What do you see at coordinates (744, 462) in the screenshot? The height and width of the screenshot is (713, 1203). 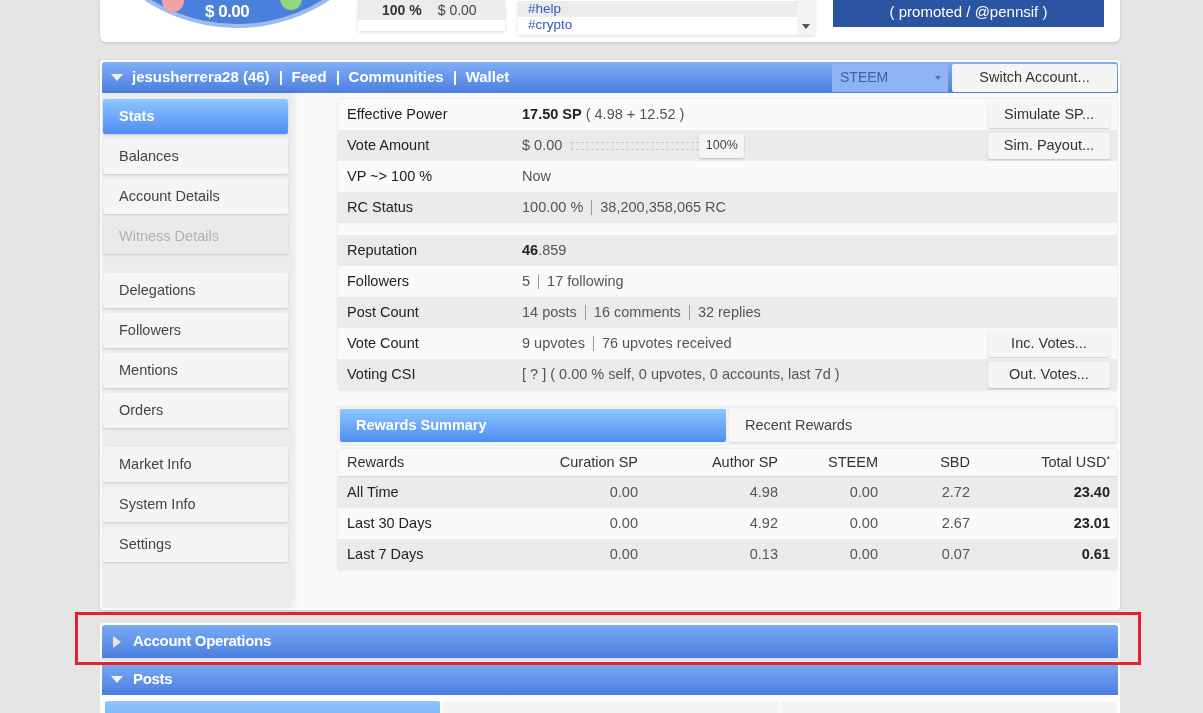 I see `column-header: Author SP` at bounding box center [744, 462].